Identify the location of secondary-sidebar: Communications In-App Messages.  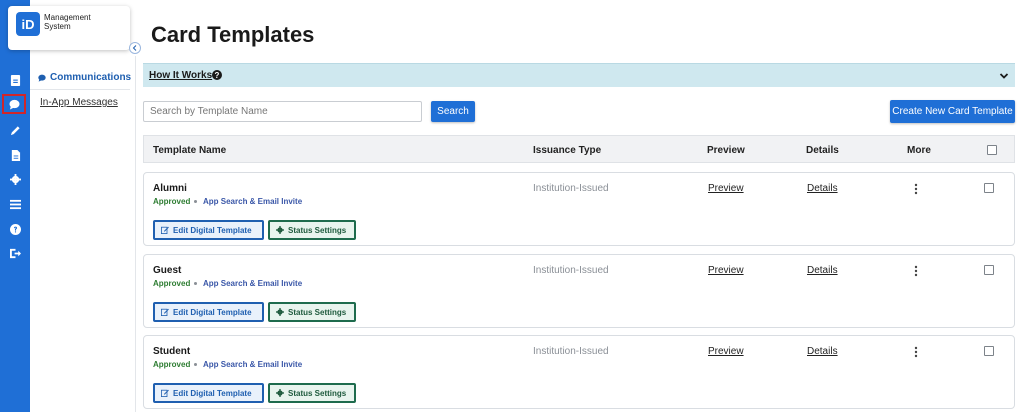
(83, 234).